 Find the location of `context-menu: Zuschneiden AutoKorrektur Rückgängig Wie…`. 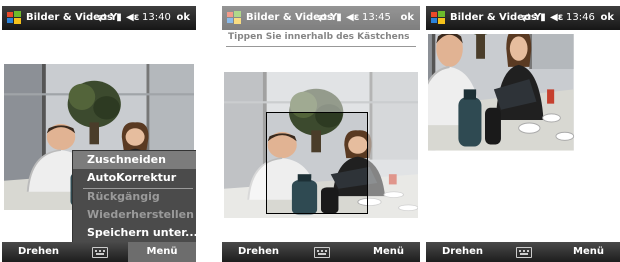

context-menu: Zuschneiden AutoKorrektur Rückgängig Wie… is located at coordinates (134, 197).